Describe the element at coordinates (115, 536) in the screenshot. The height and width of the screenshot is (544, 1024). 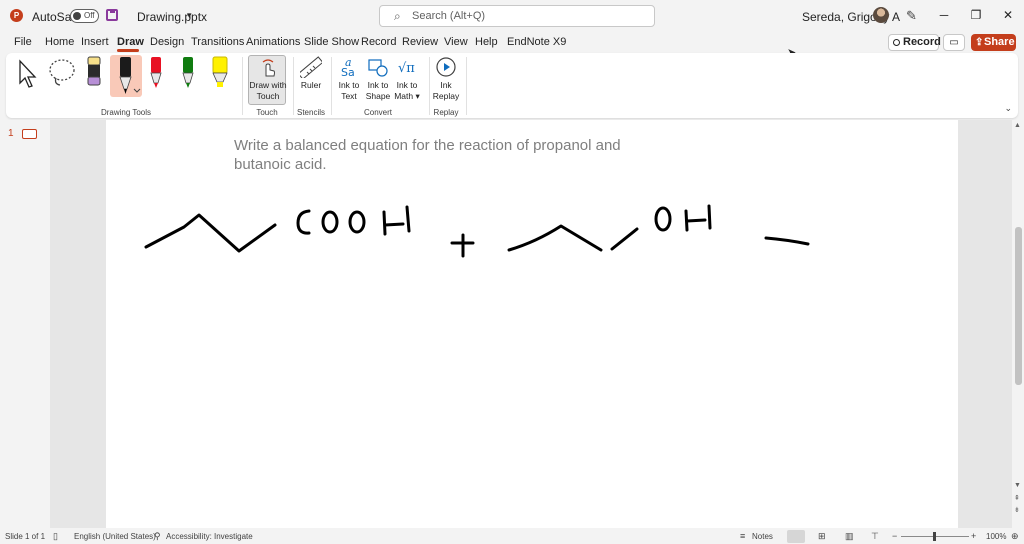
I see `language-status: English (United States)` at that location.